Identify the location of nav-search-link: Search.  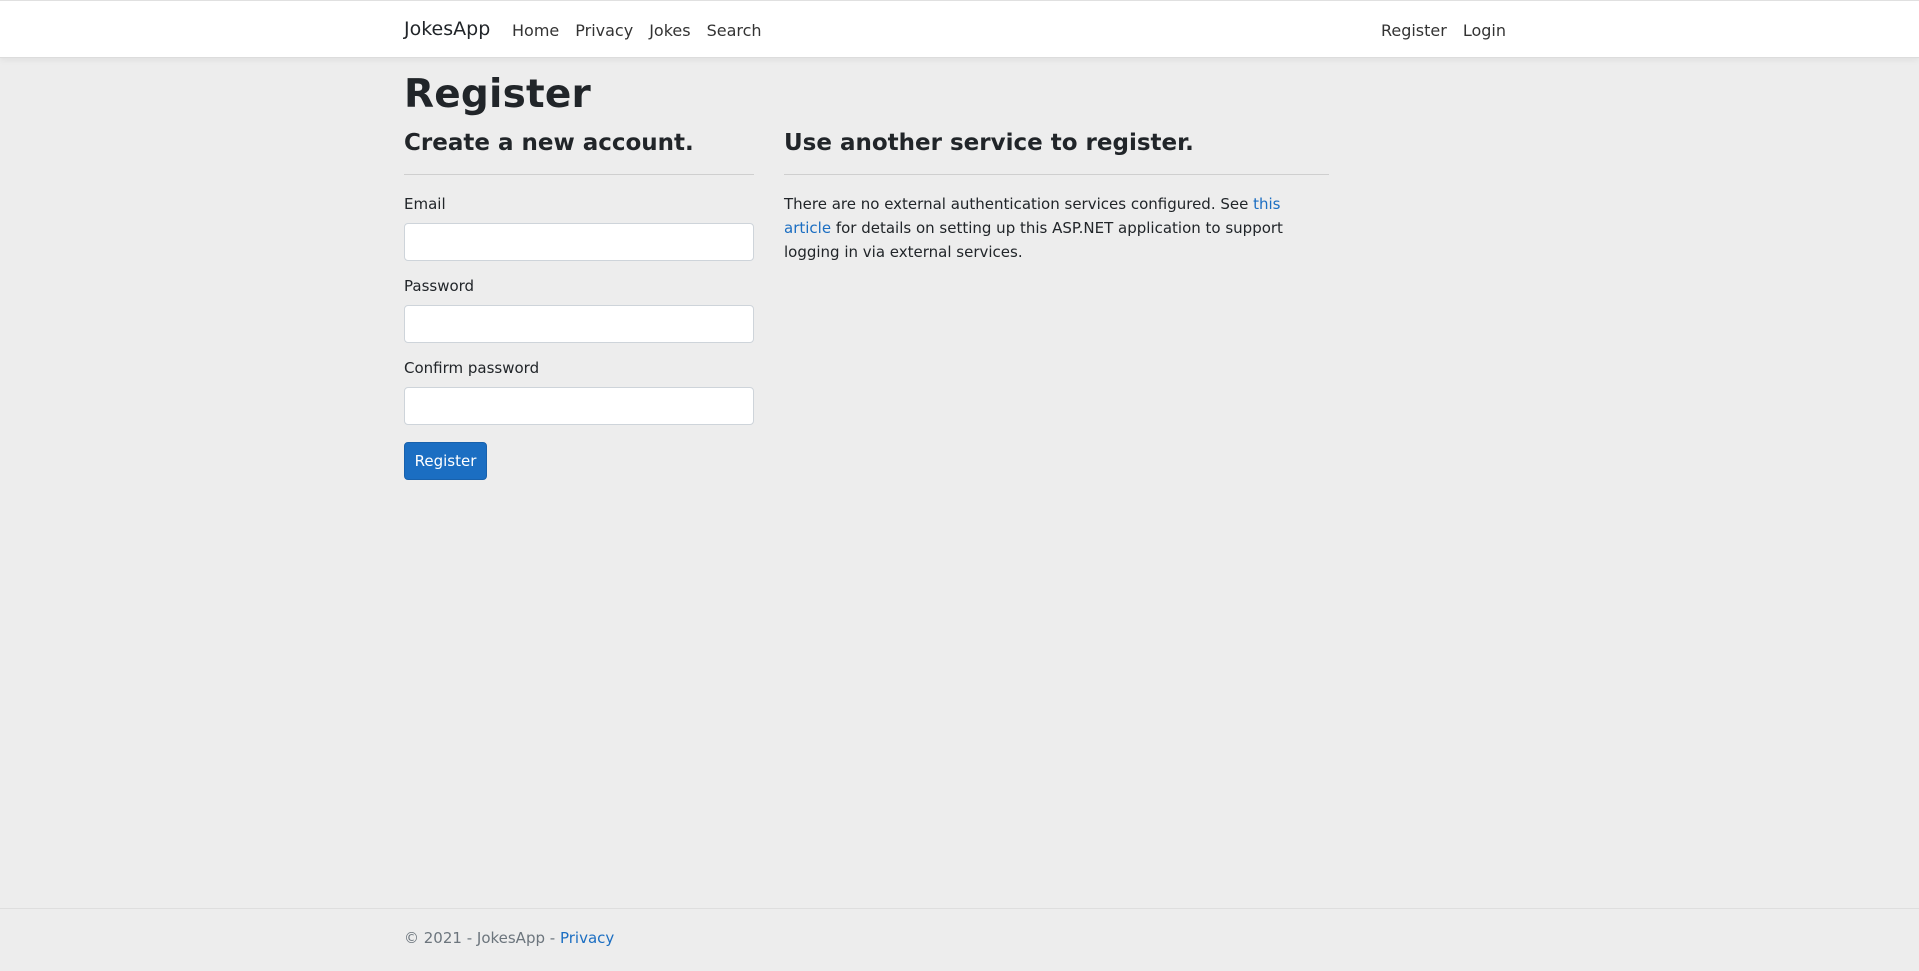
(734, 30).